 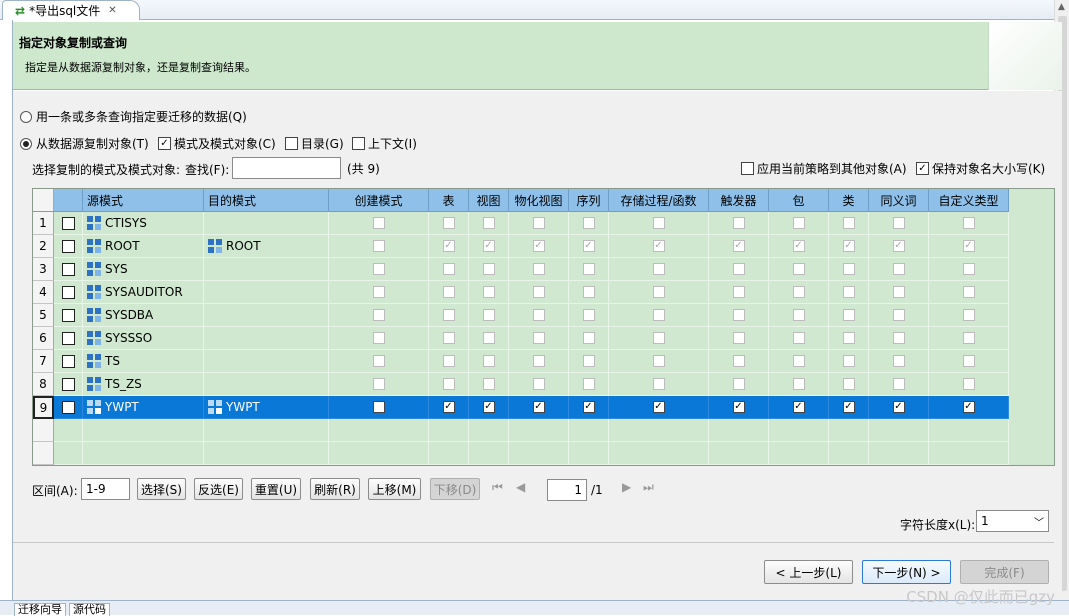 I want to click on move-down-button: 下移(D), so click(x=455, y=489).